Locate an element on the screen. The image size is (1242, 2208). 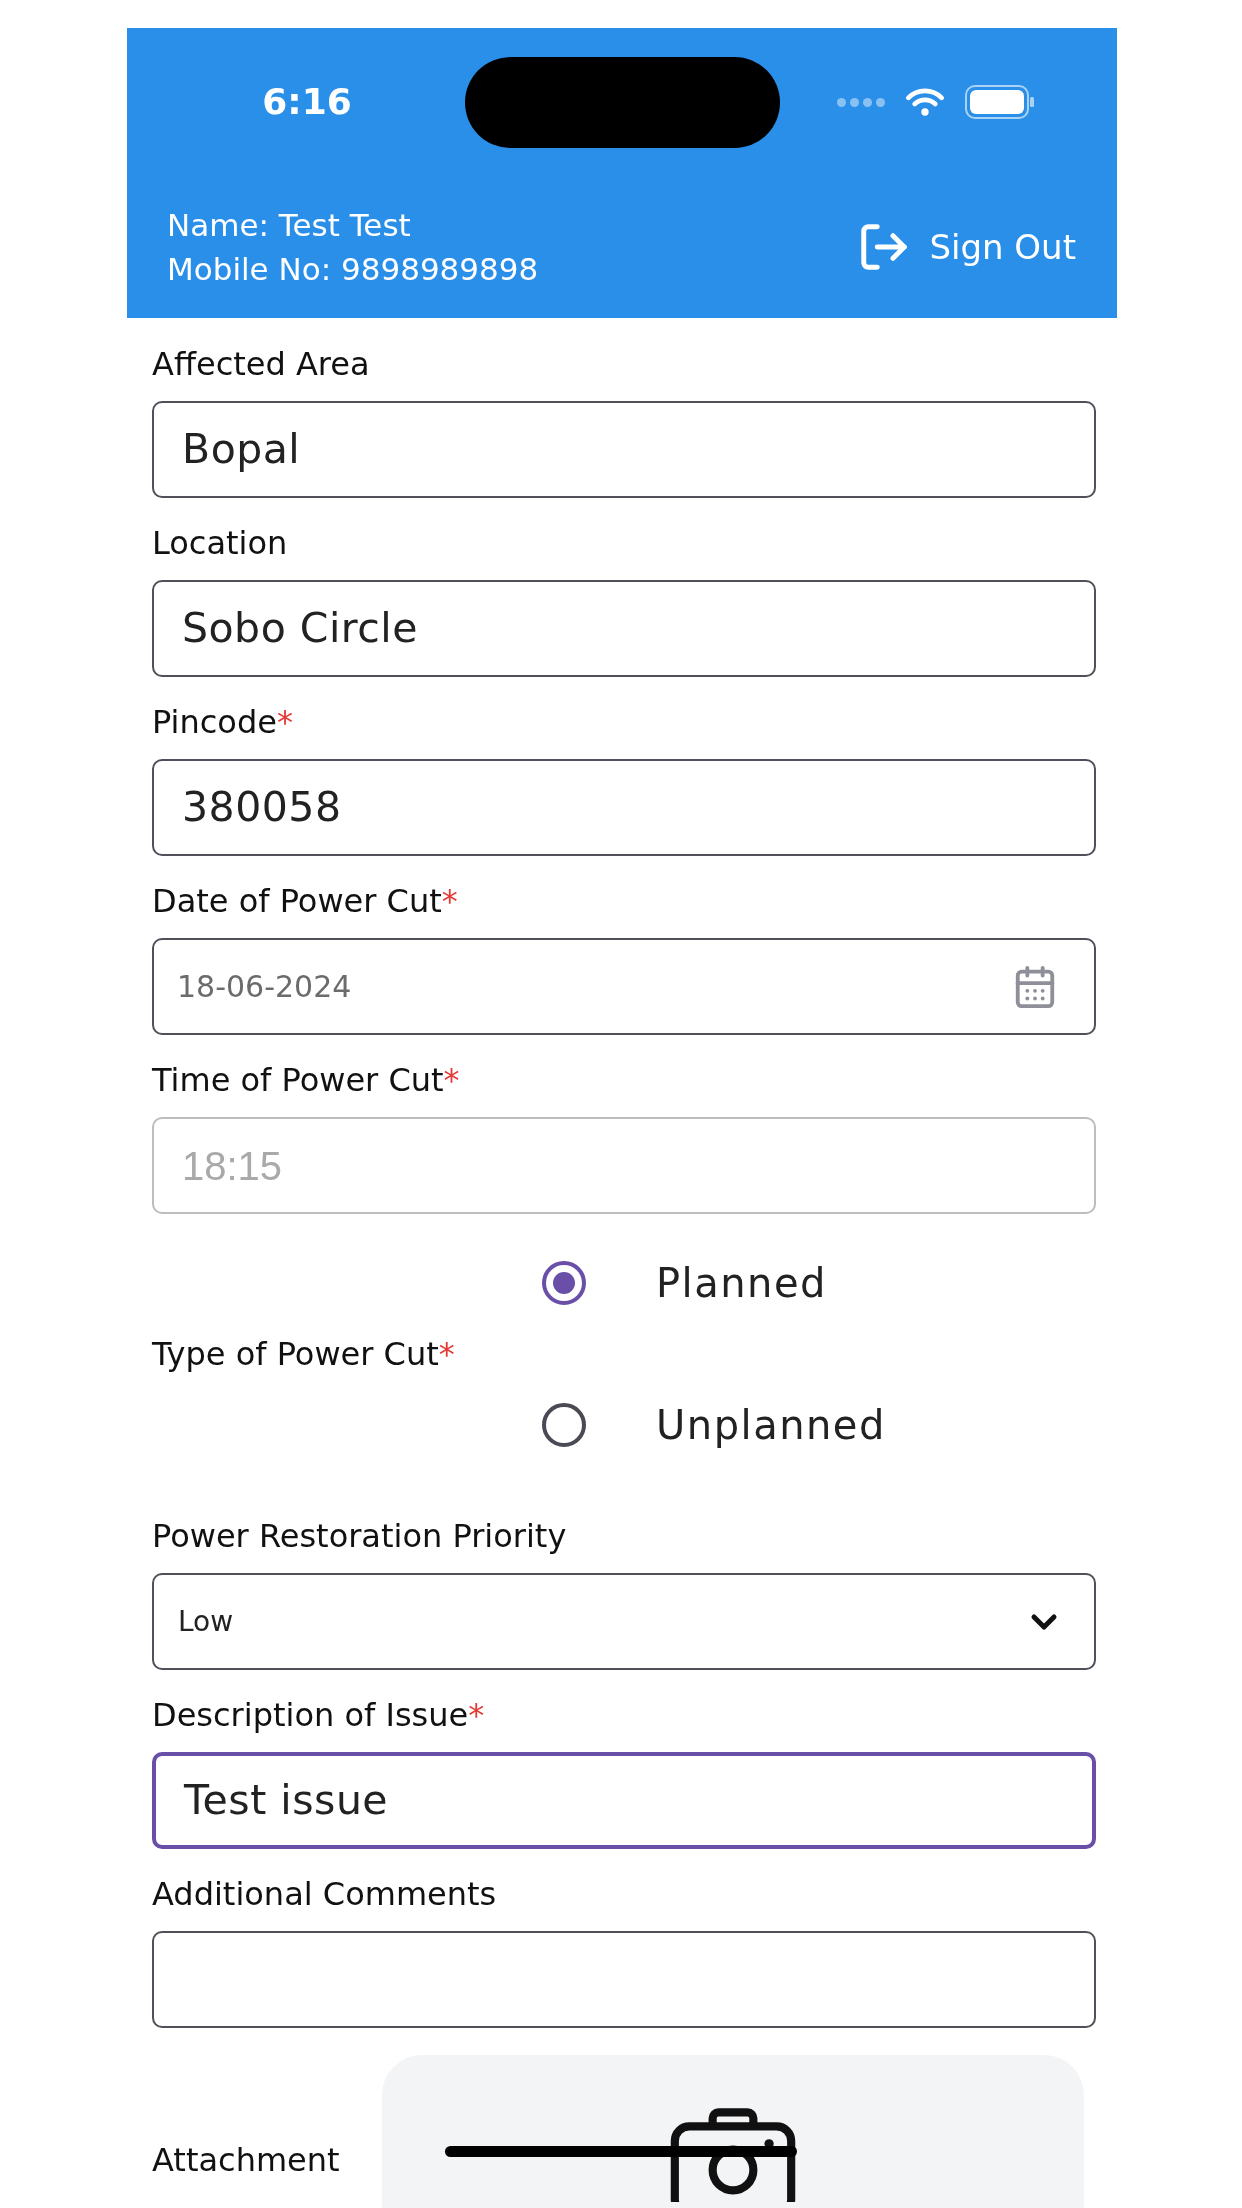
text-field: 380058 is located at coordinates (624, 807).